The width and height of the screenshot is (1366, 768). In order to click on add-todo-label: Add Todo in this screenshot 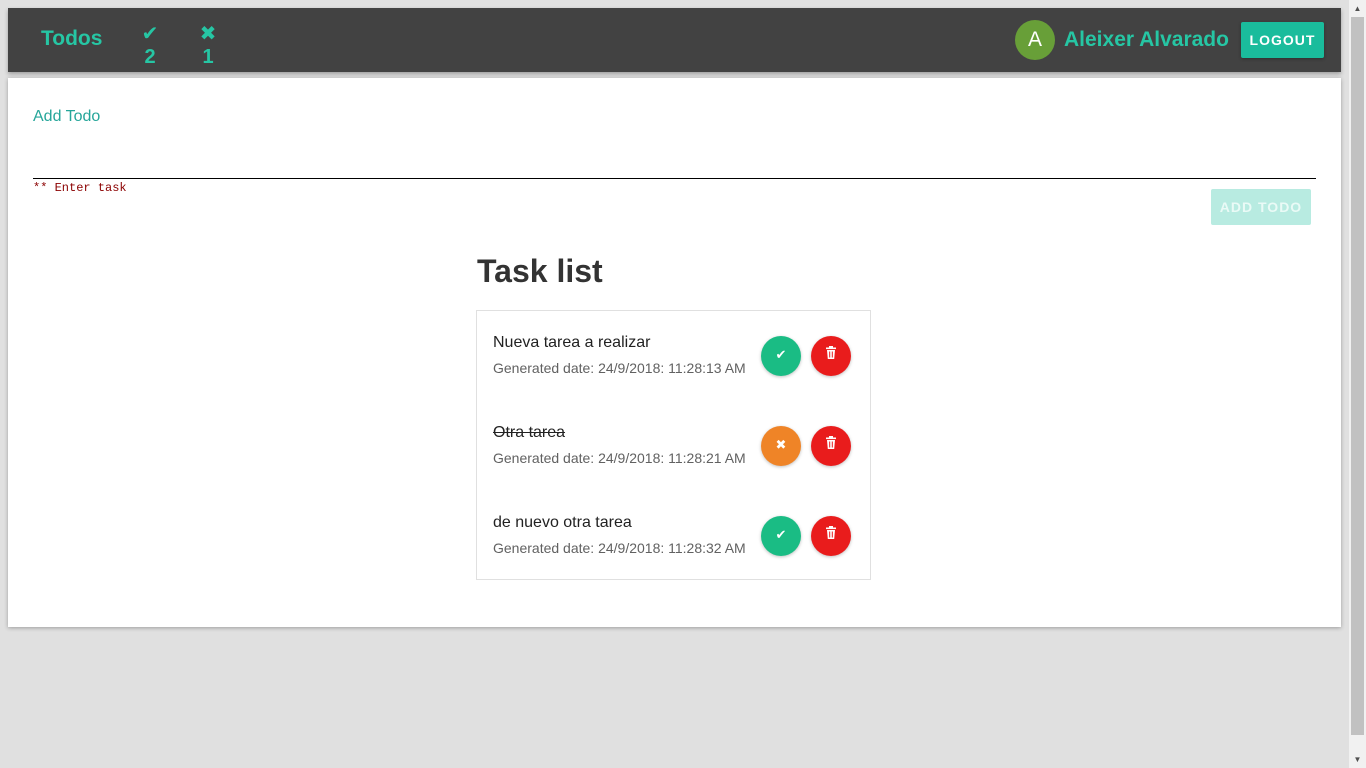, I will do `click(67, 116)`.